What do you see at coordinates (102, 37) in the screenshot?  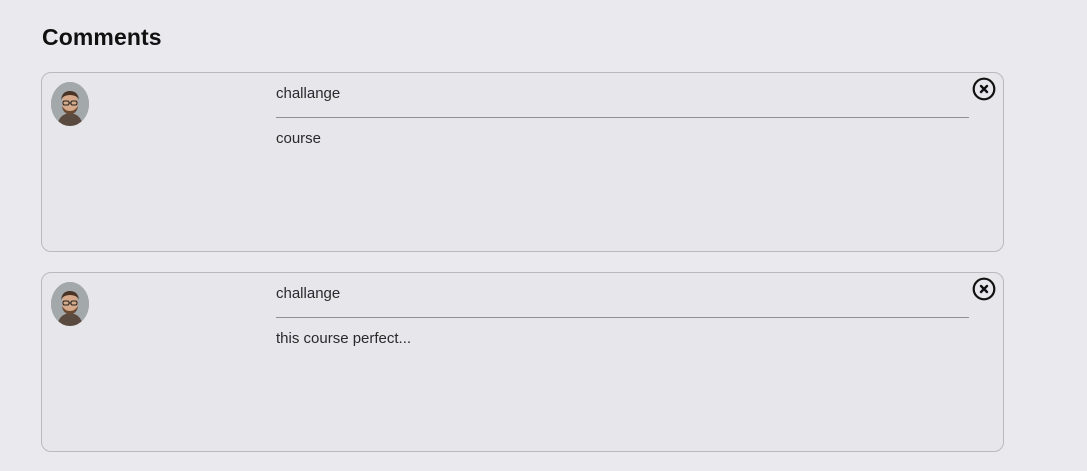 I see `comments-heading: Comments` at bounding box center [102, 37].